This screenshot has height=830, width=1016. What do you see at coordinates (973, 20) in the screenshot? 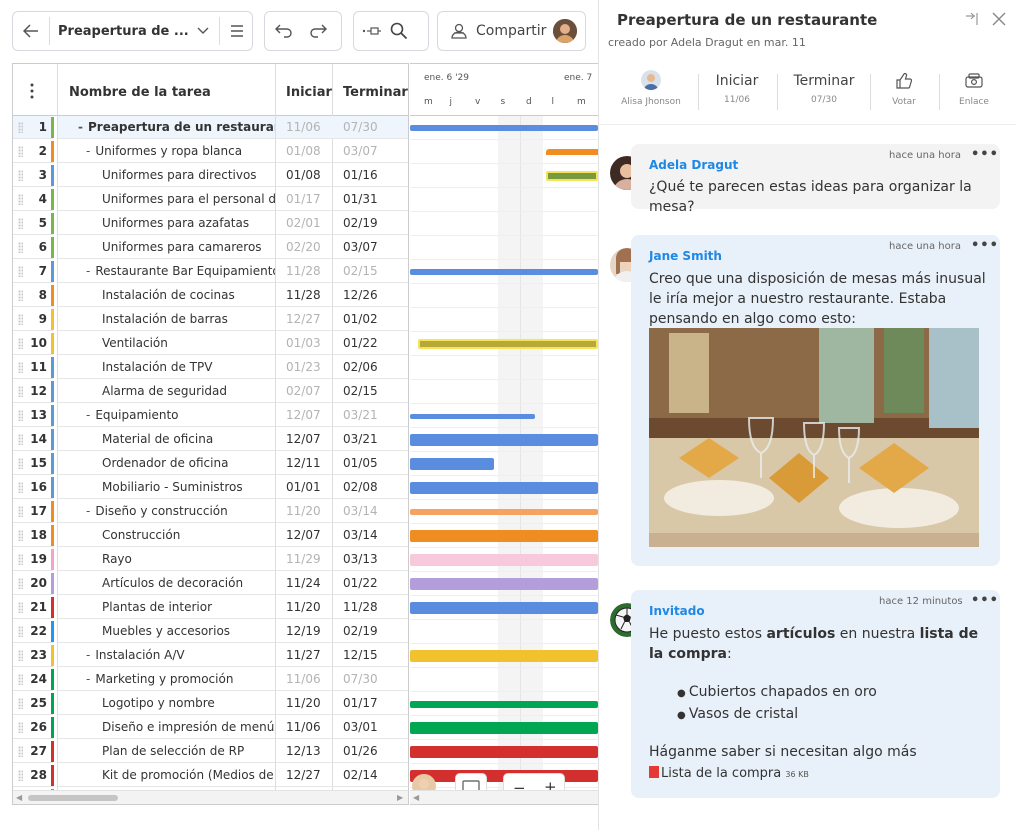
I see `collapse-panel-icon` at bounding box center [973, 20].